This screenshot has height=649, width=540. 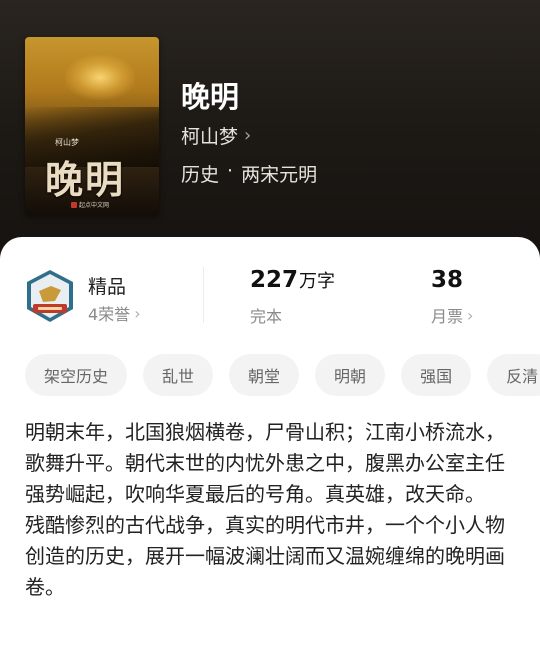 I want to click on genre-sub: 两宋元明, so click(x=279, y=173).